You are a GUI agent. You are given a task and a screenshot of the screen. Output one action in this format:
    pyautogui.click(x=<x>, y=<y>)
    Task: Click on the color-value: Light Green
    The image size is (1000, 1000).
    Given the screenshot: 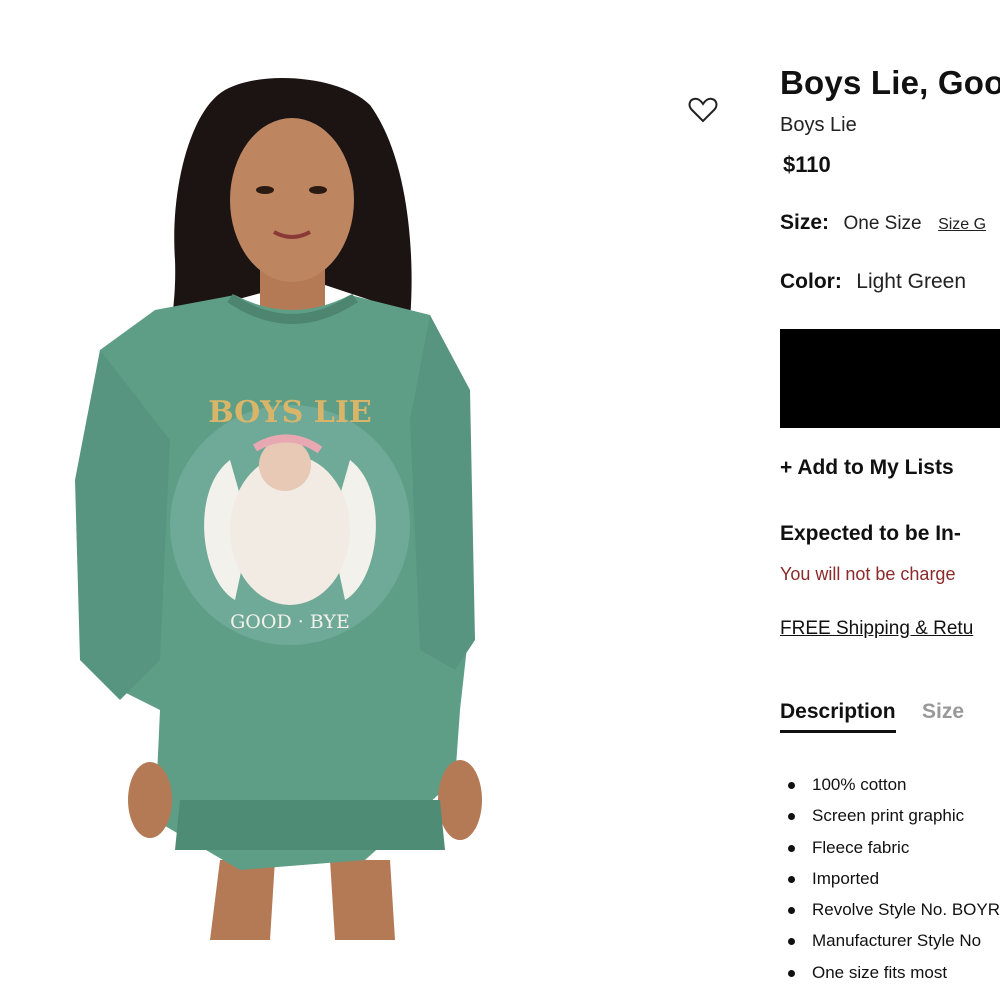 What is the action you would take?
    pyautogui.click(x=911, y=281)
    